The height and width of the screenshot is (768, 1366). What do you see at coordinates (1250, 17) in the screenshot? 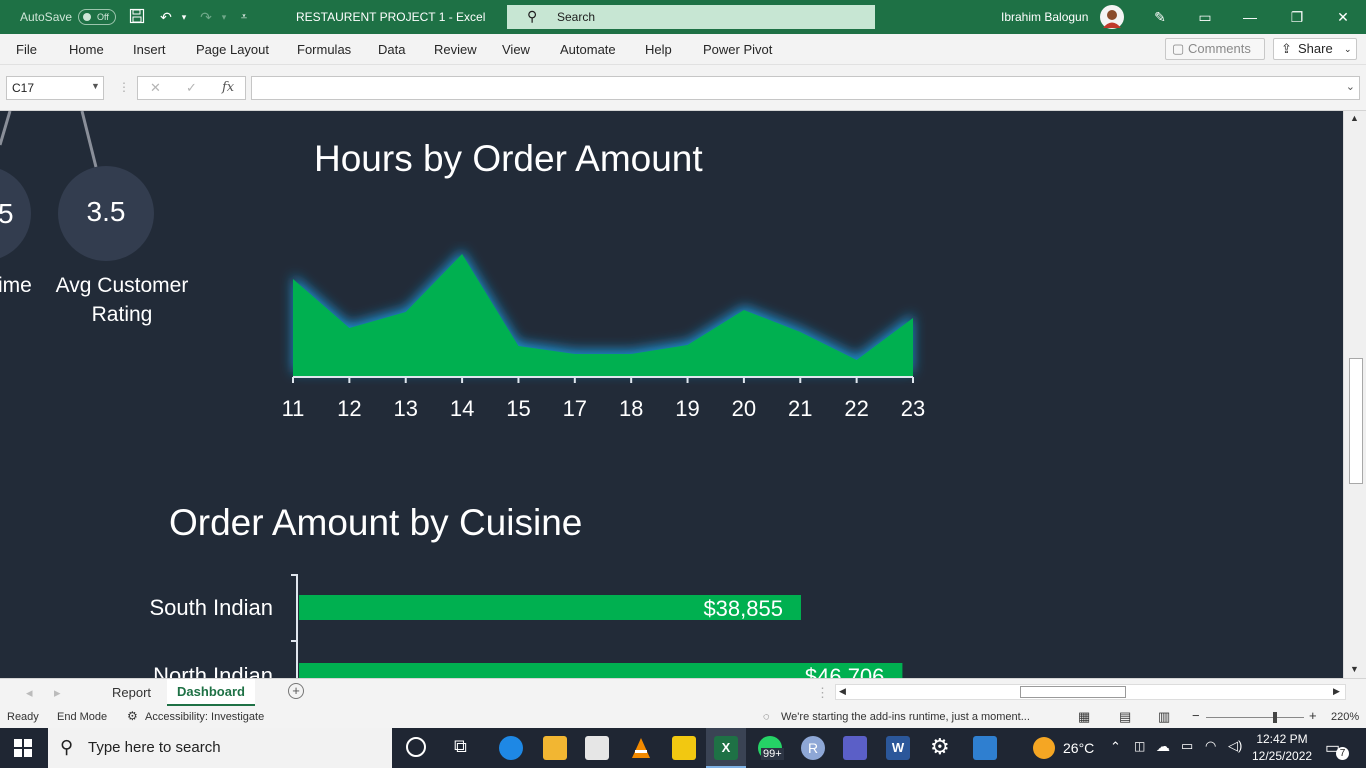
I see `minimize-icon: —` at bounding box center [1250, 17].